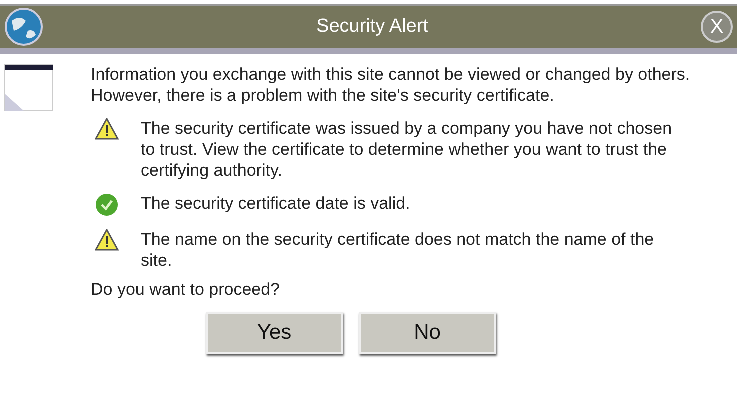 The height and width of the screenshot is (400, 737). I want to click on no-button: No, so click(427, 333).